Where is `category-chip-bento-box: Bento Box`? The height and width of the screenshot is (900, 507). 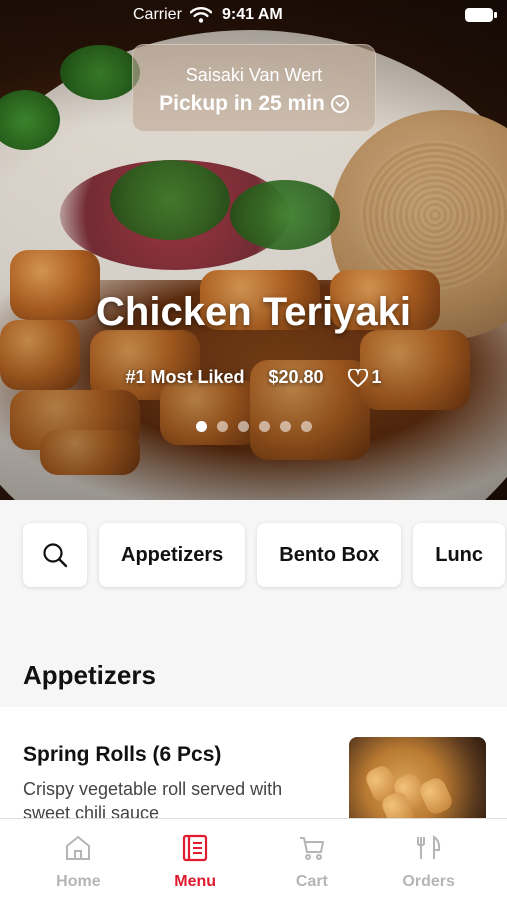 category-chip-bento-box: Bento Box is located at coordinates (329, 555).